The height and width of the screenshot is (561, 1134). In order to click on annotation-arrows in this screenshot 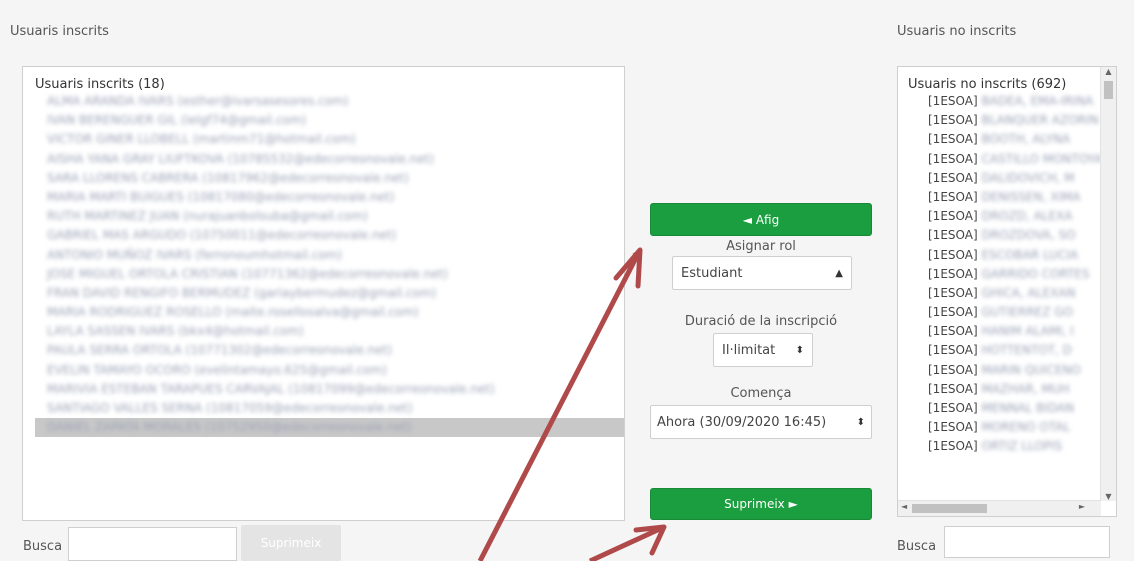, I will do `click(572, 404)`.